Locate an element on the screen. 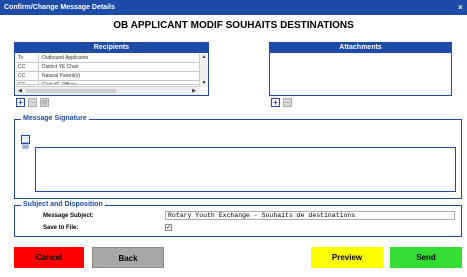 The image size is (467, 277). preview-button: Preview is located at coordinates (347, 257).